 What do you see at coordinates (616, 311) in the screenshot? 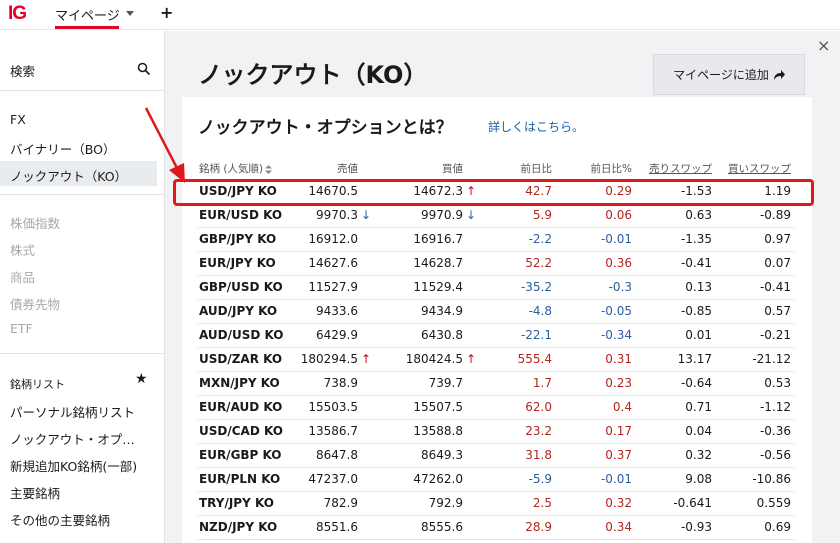
I see `change-pct: -0.05` at bounding box center [616, 311].